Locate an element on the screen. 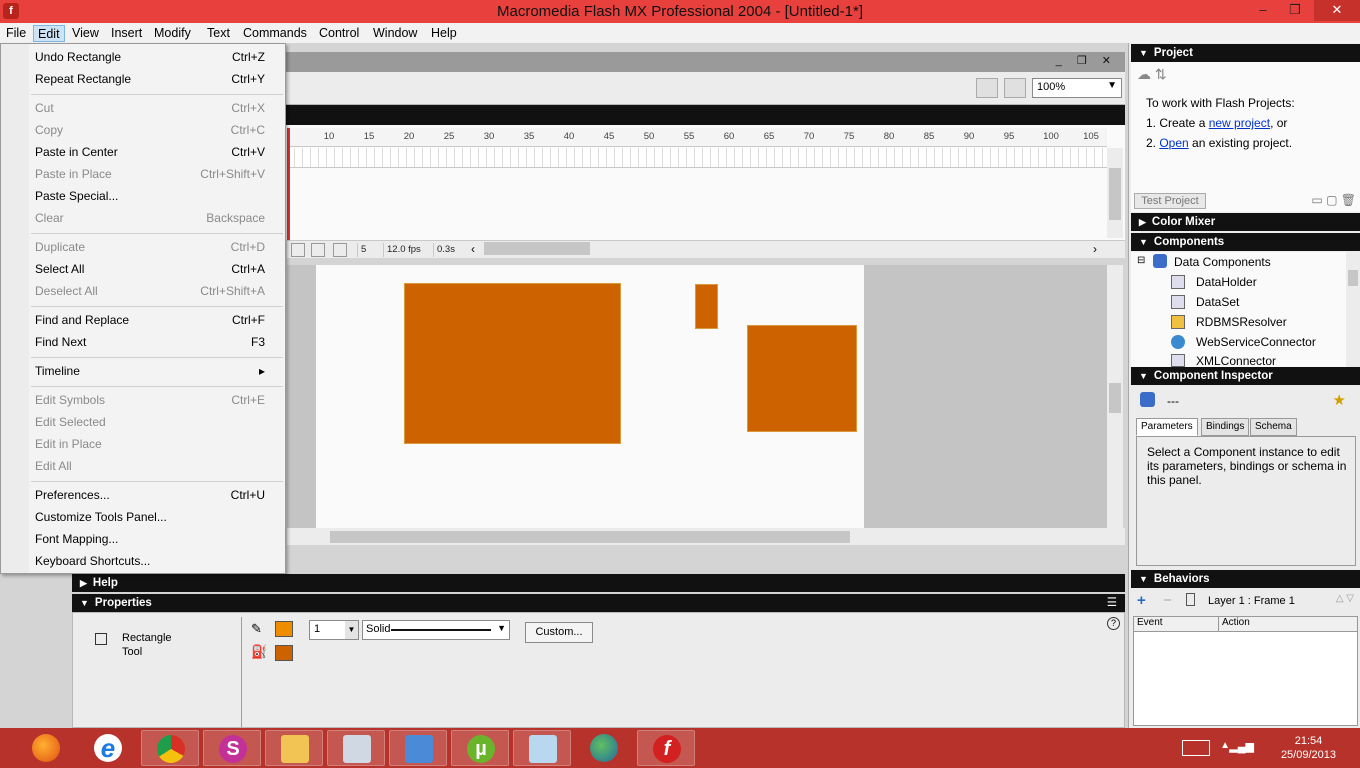 This screenshot has width=1360, height=768. menu-text: Text is located at coordinates (218, 33).